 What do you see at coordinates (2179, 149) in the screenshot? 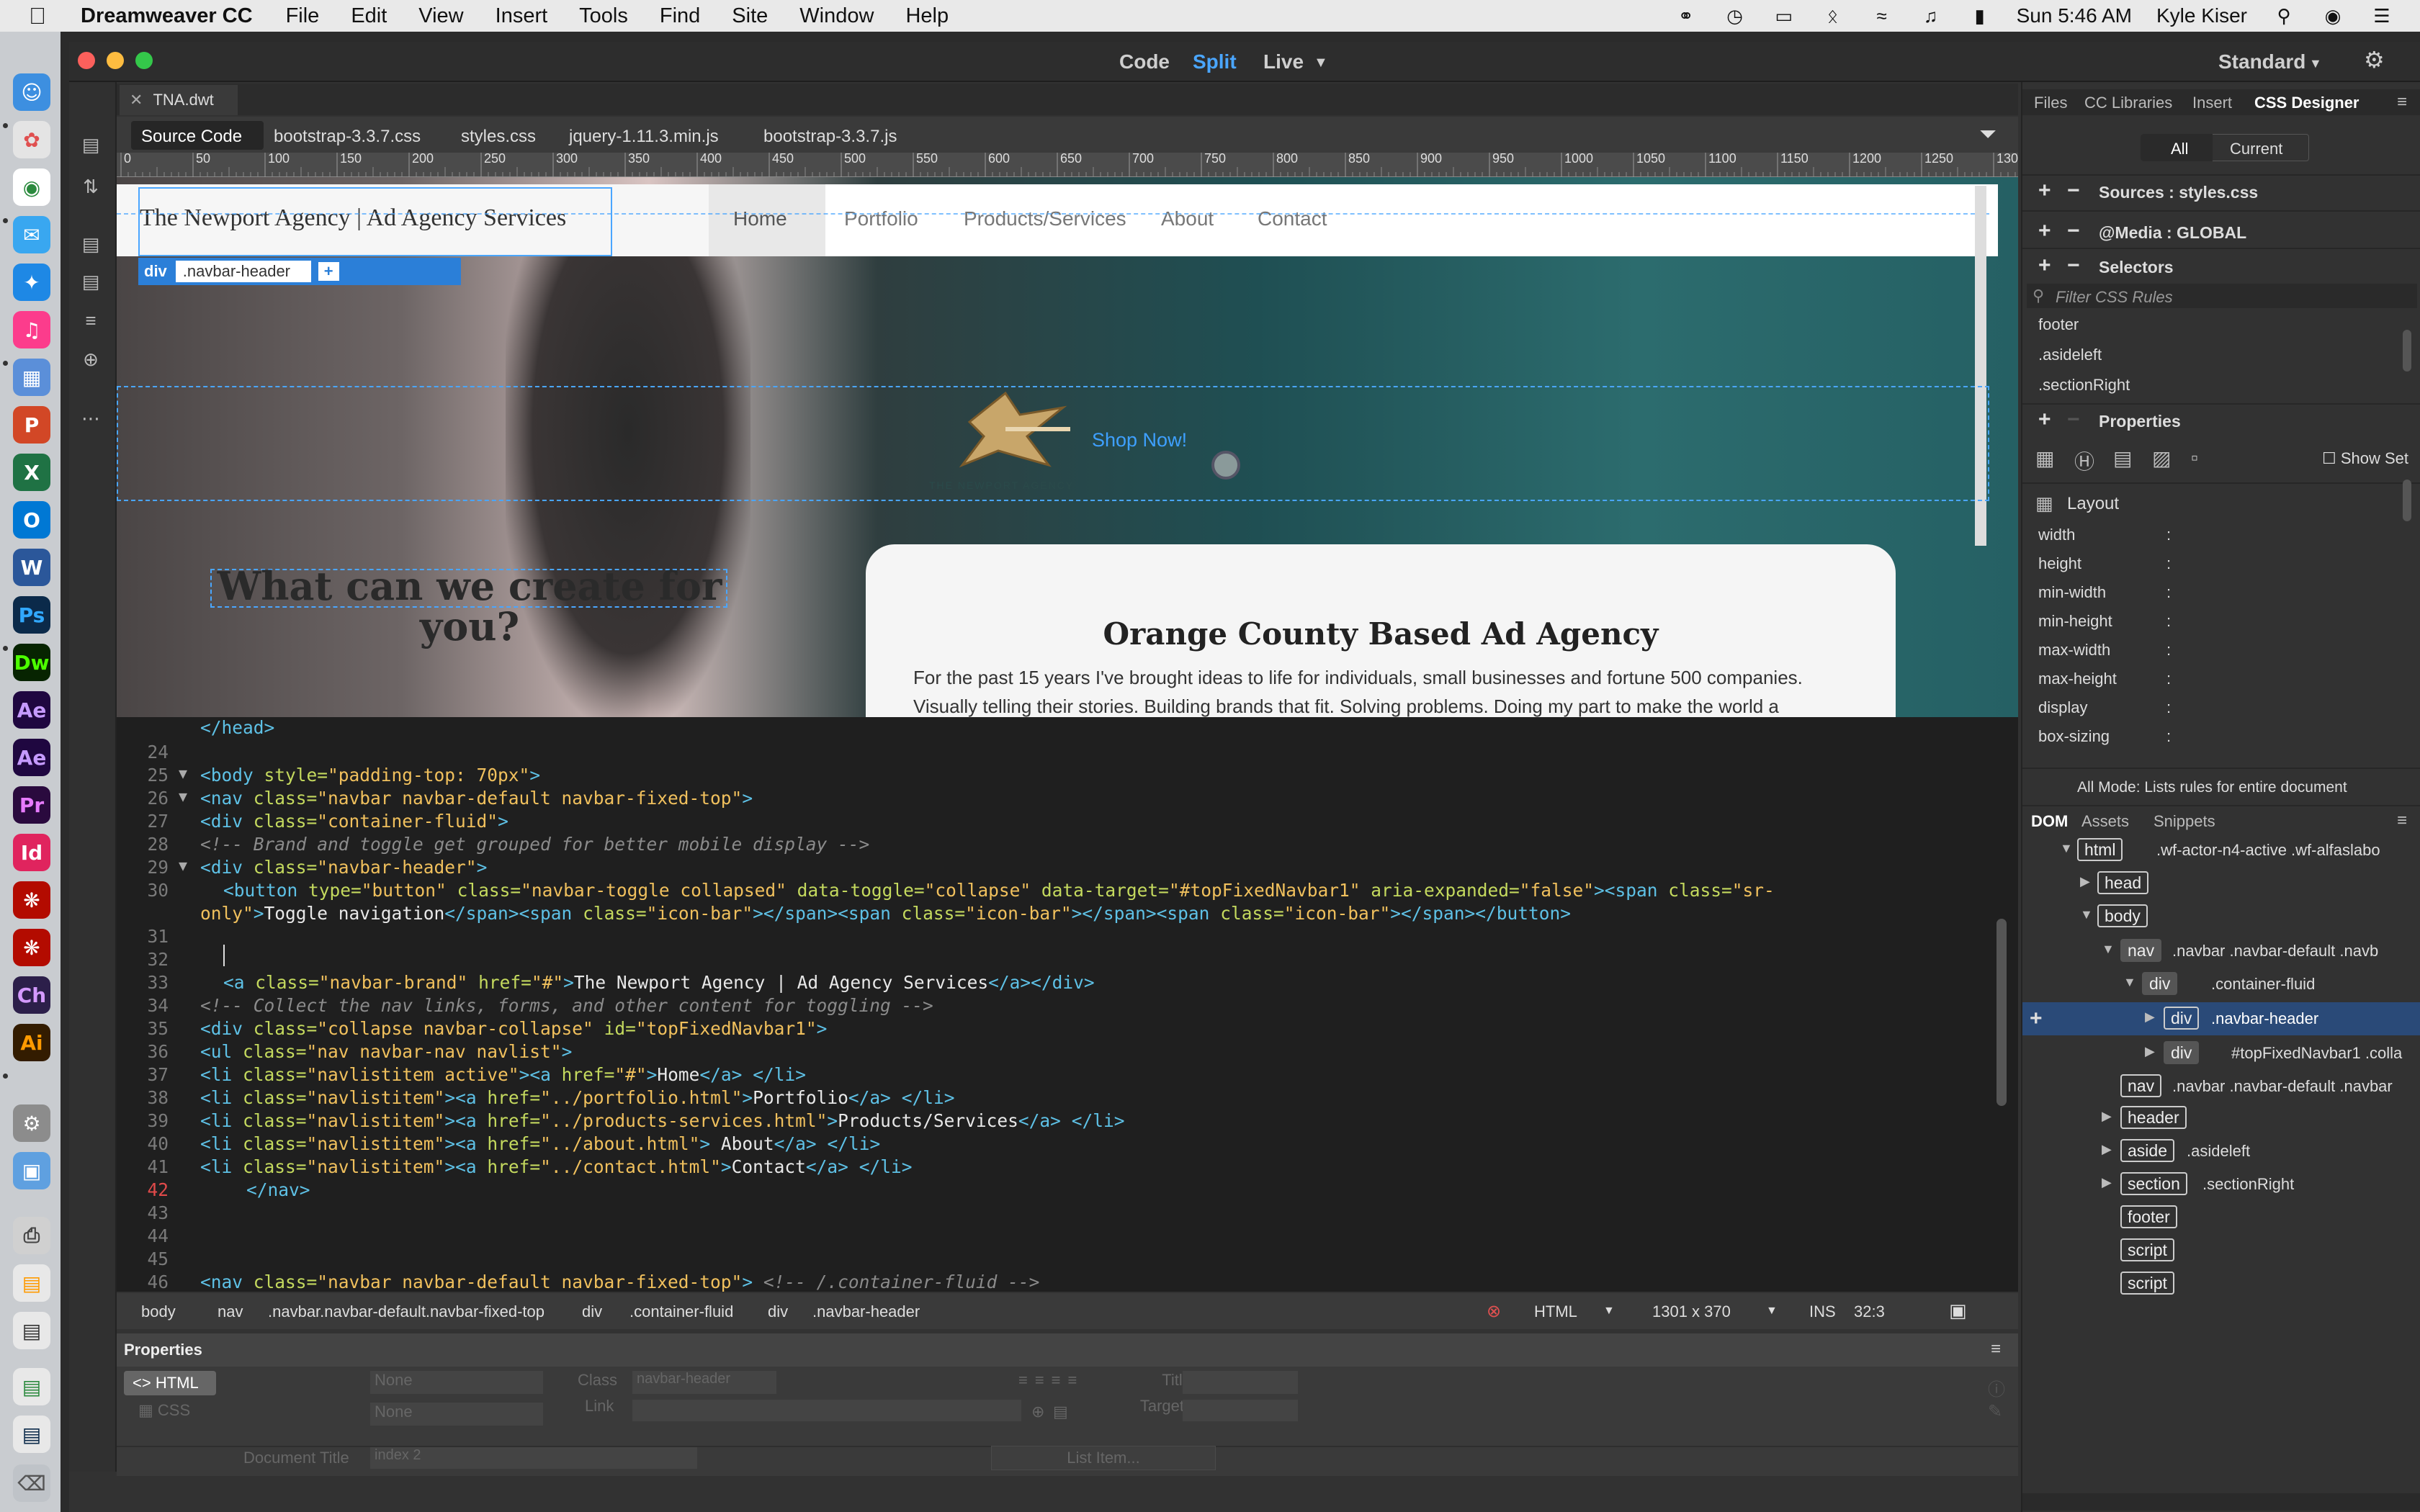
I see `all-toggle: All` at bounding box center [2179, 149].